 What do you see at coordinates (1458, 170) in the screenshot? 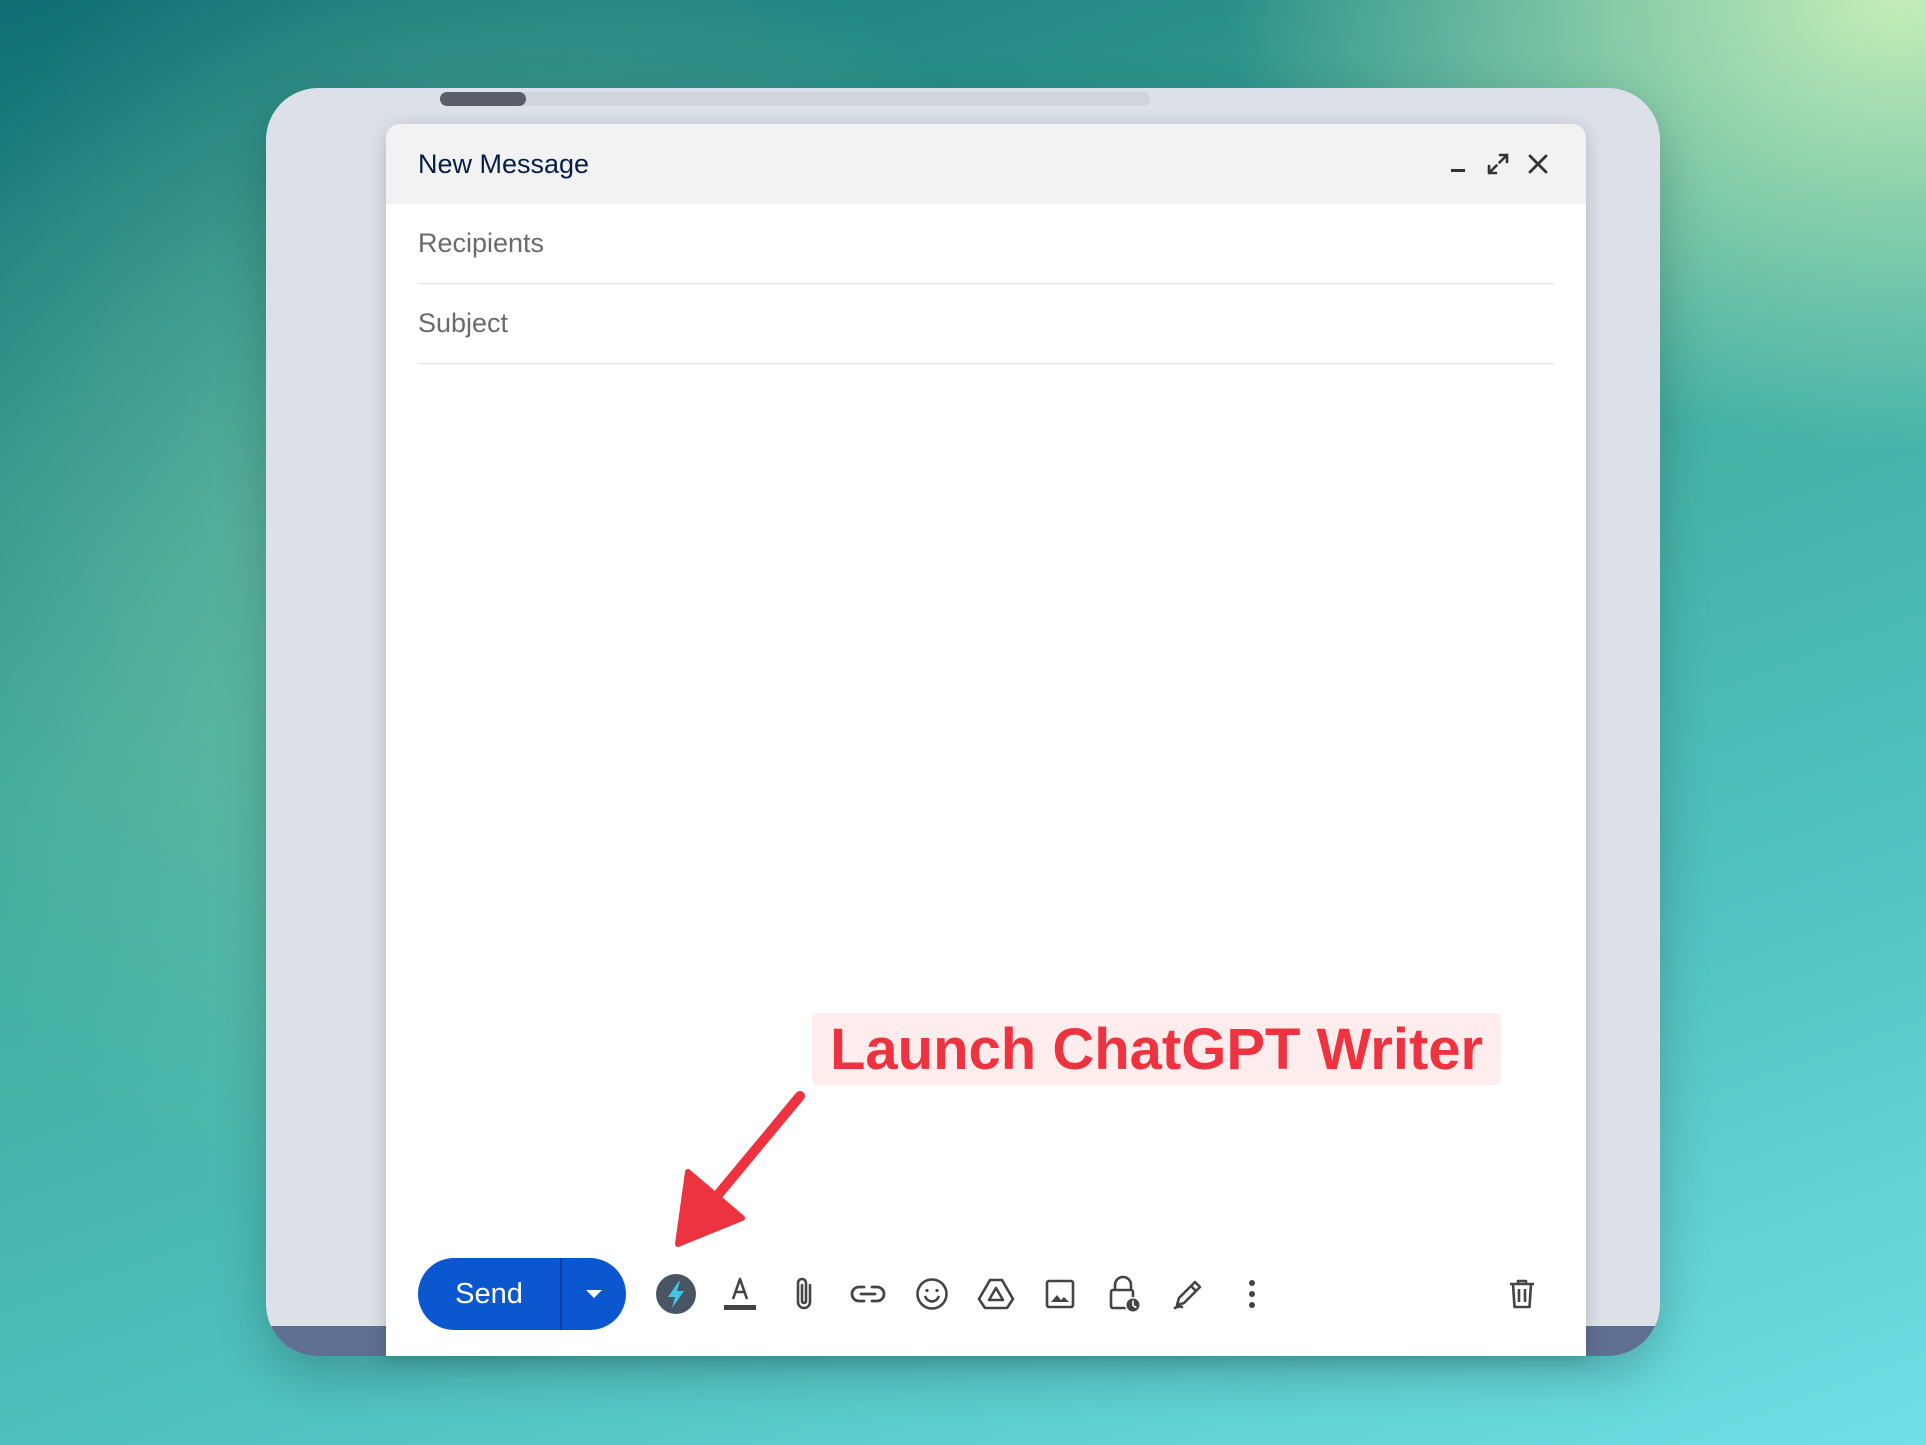
I see `minimize-icon` at bounding box center [1458, 170].